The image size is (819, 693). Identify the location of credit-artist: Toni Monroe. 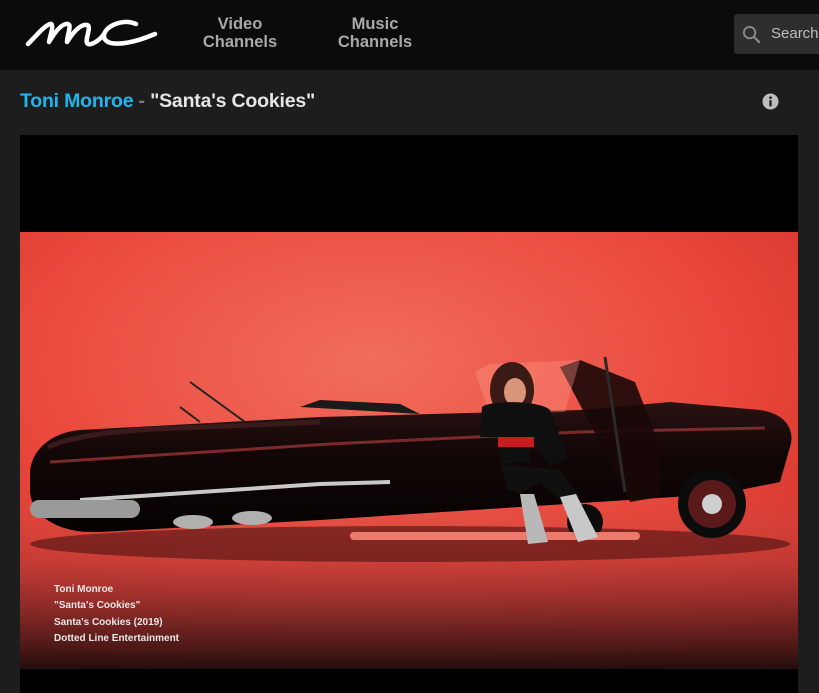
(84, 589).